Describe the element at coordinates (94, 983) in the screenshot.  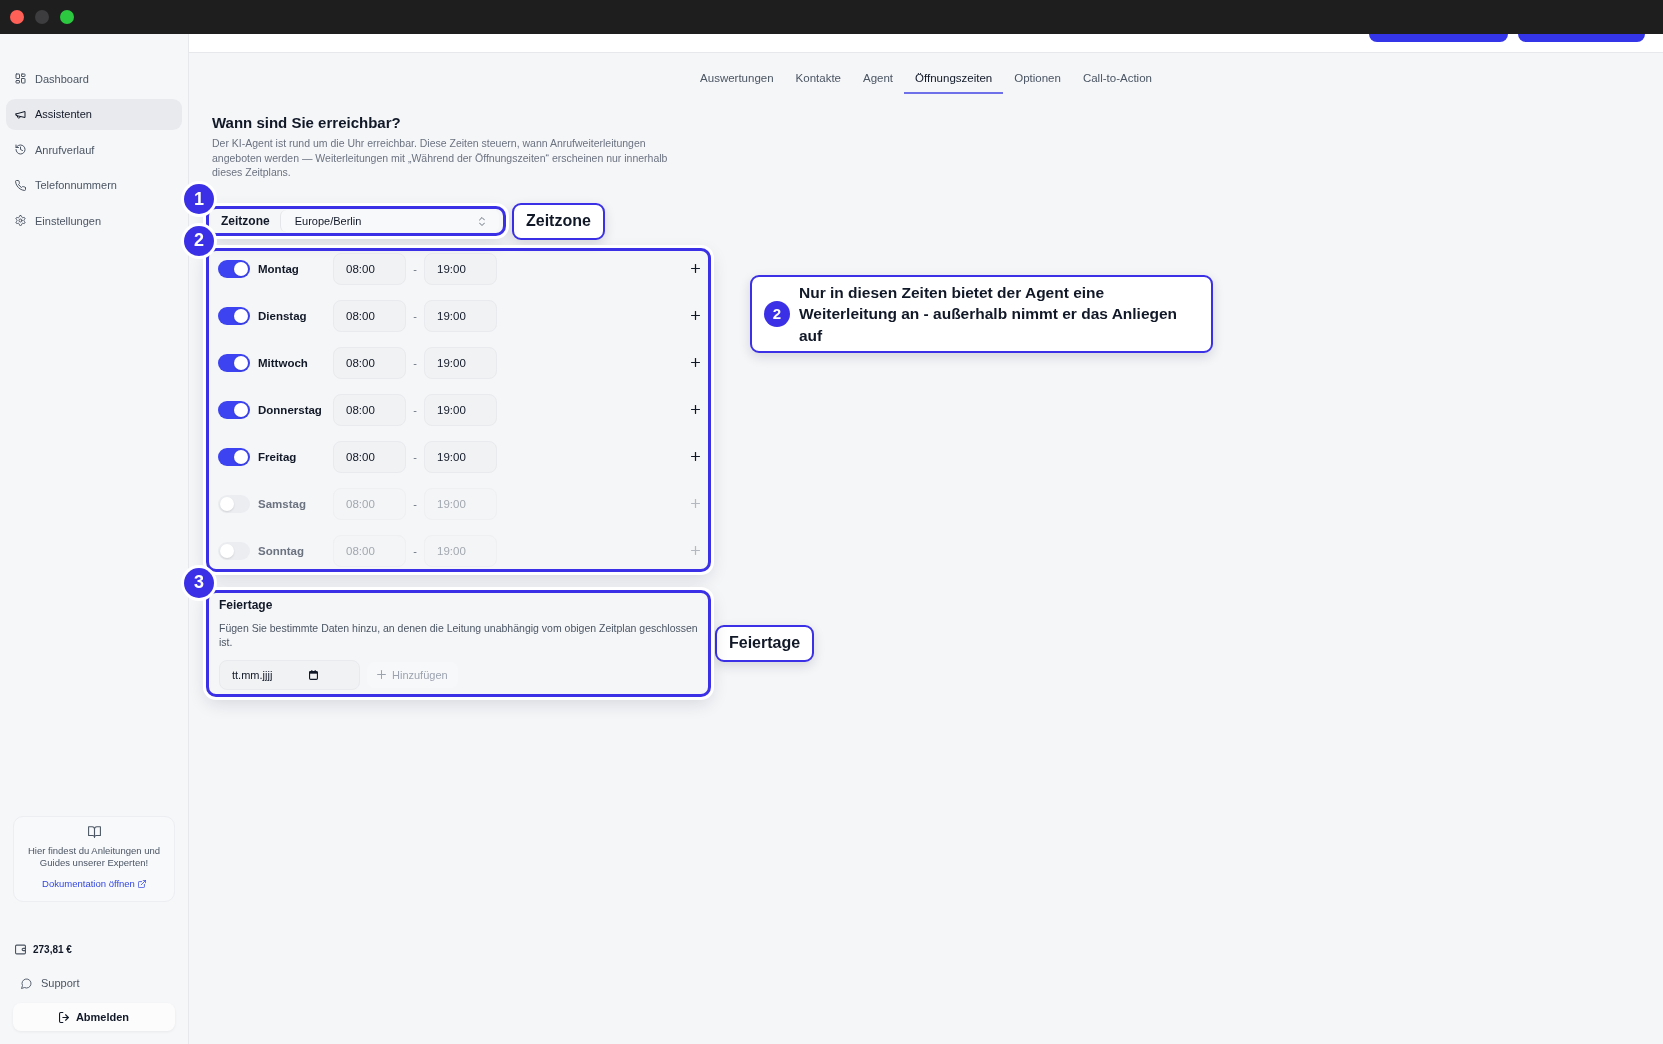
I see `support-link: Support` at that location.